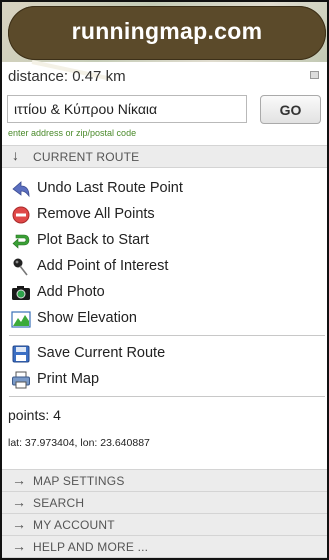 This screenshot has width=329, height=560. Describe the element at coordinates (164, 293) in the screenshot. I see `add-photo-button: Add Photo` at that location.